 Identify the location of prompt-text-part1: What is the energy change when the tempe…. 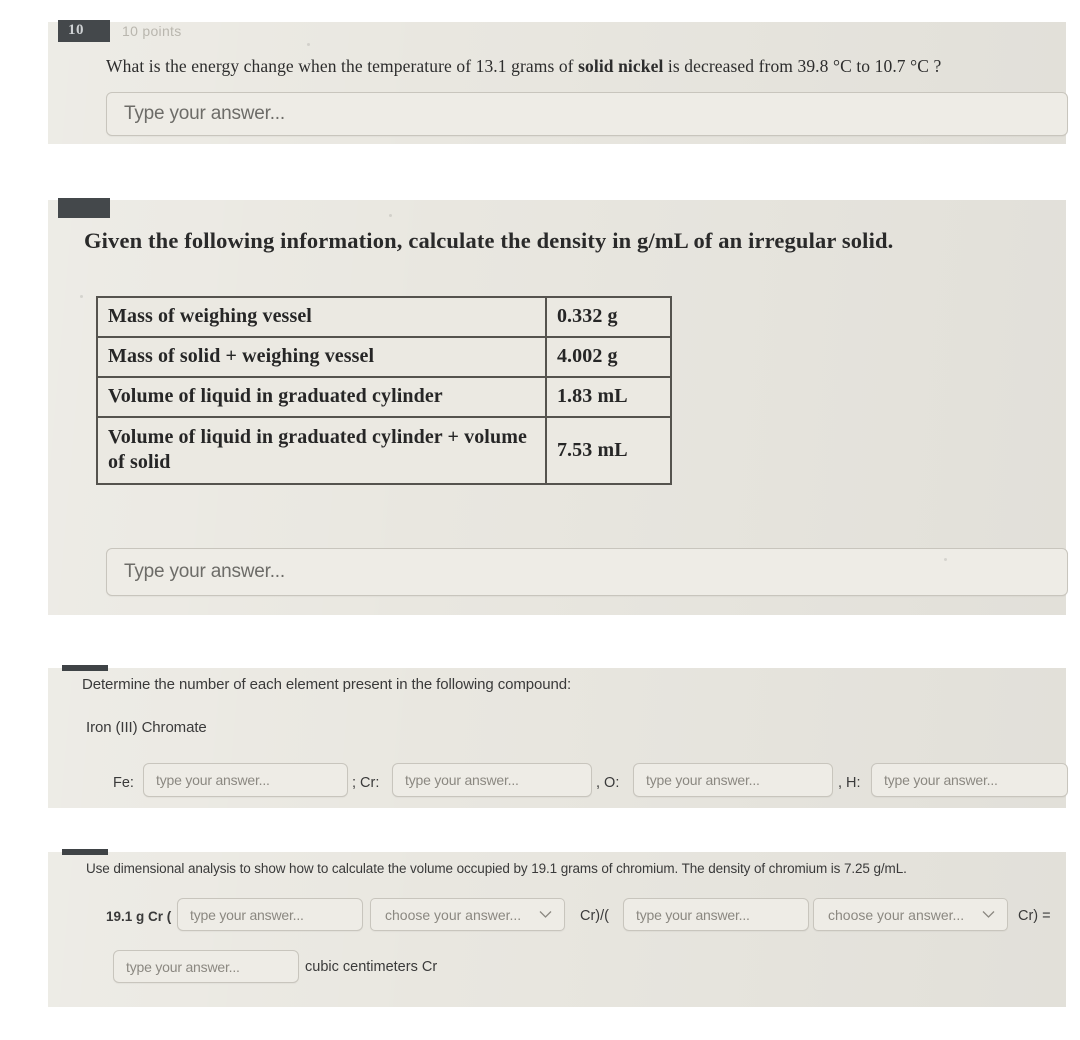
(342, 66).